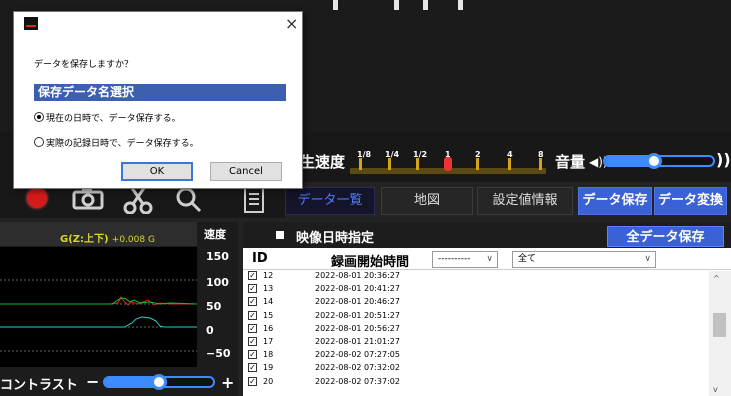  What do you see at coordinates (214, 306) in the screenshot?
I see `speed-axis-tick: 50` at bounding box center [214, 306].